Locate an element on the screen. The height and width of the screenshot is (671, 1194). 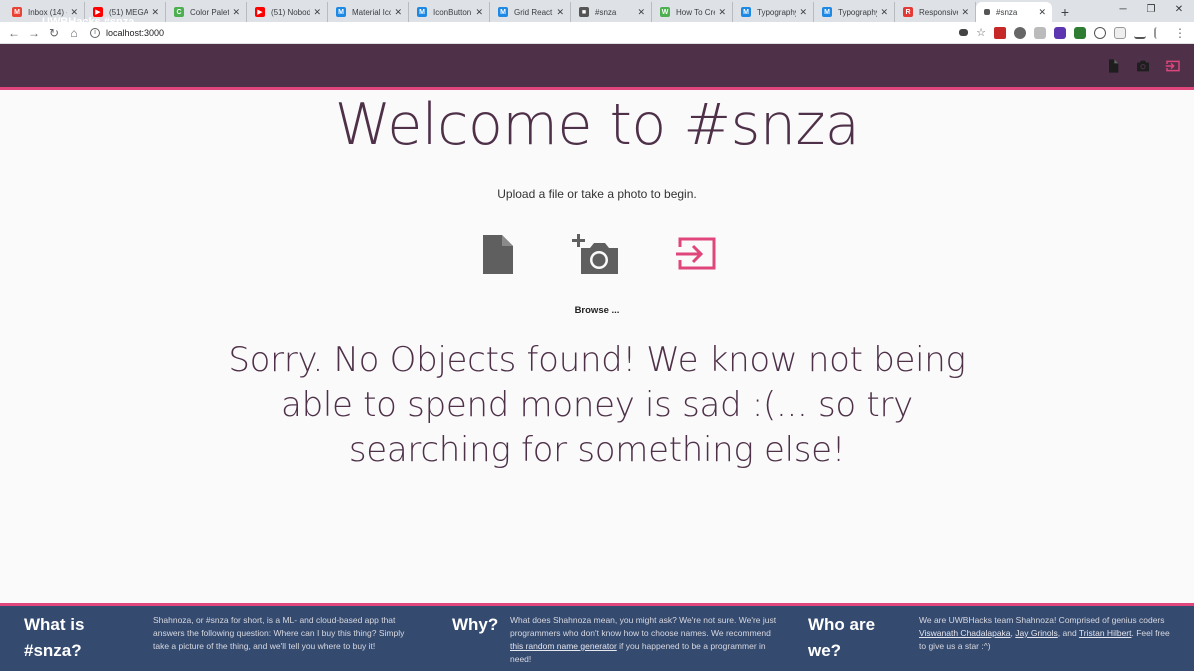
who-text-part: , and is located at coordinates (1068, 633).